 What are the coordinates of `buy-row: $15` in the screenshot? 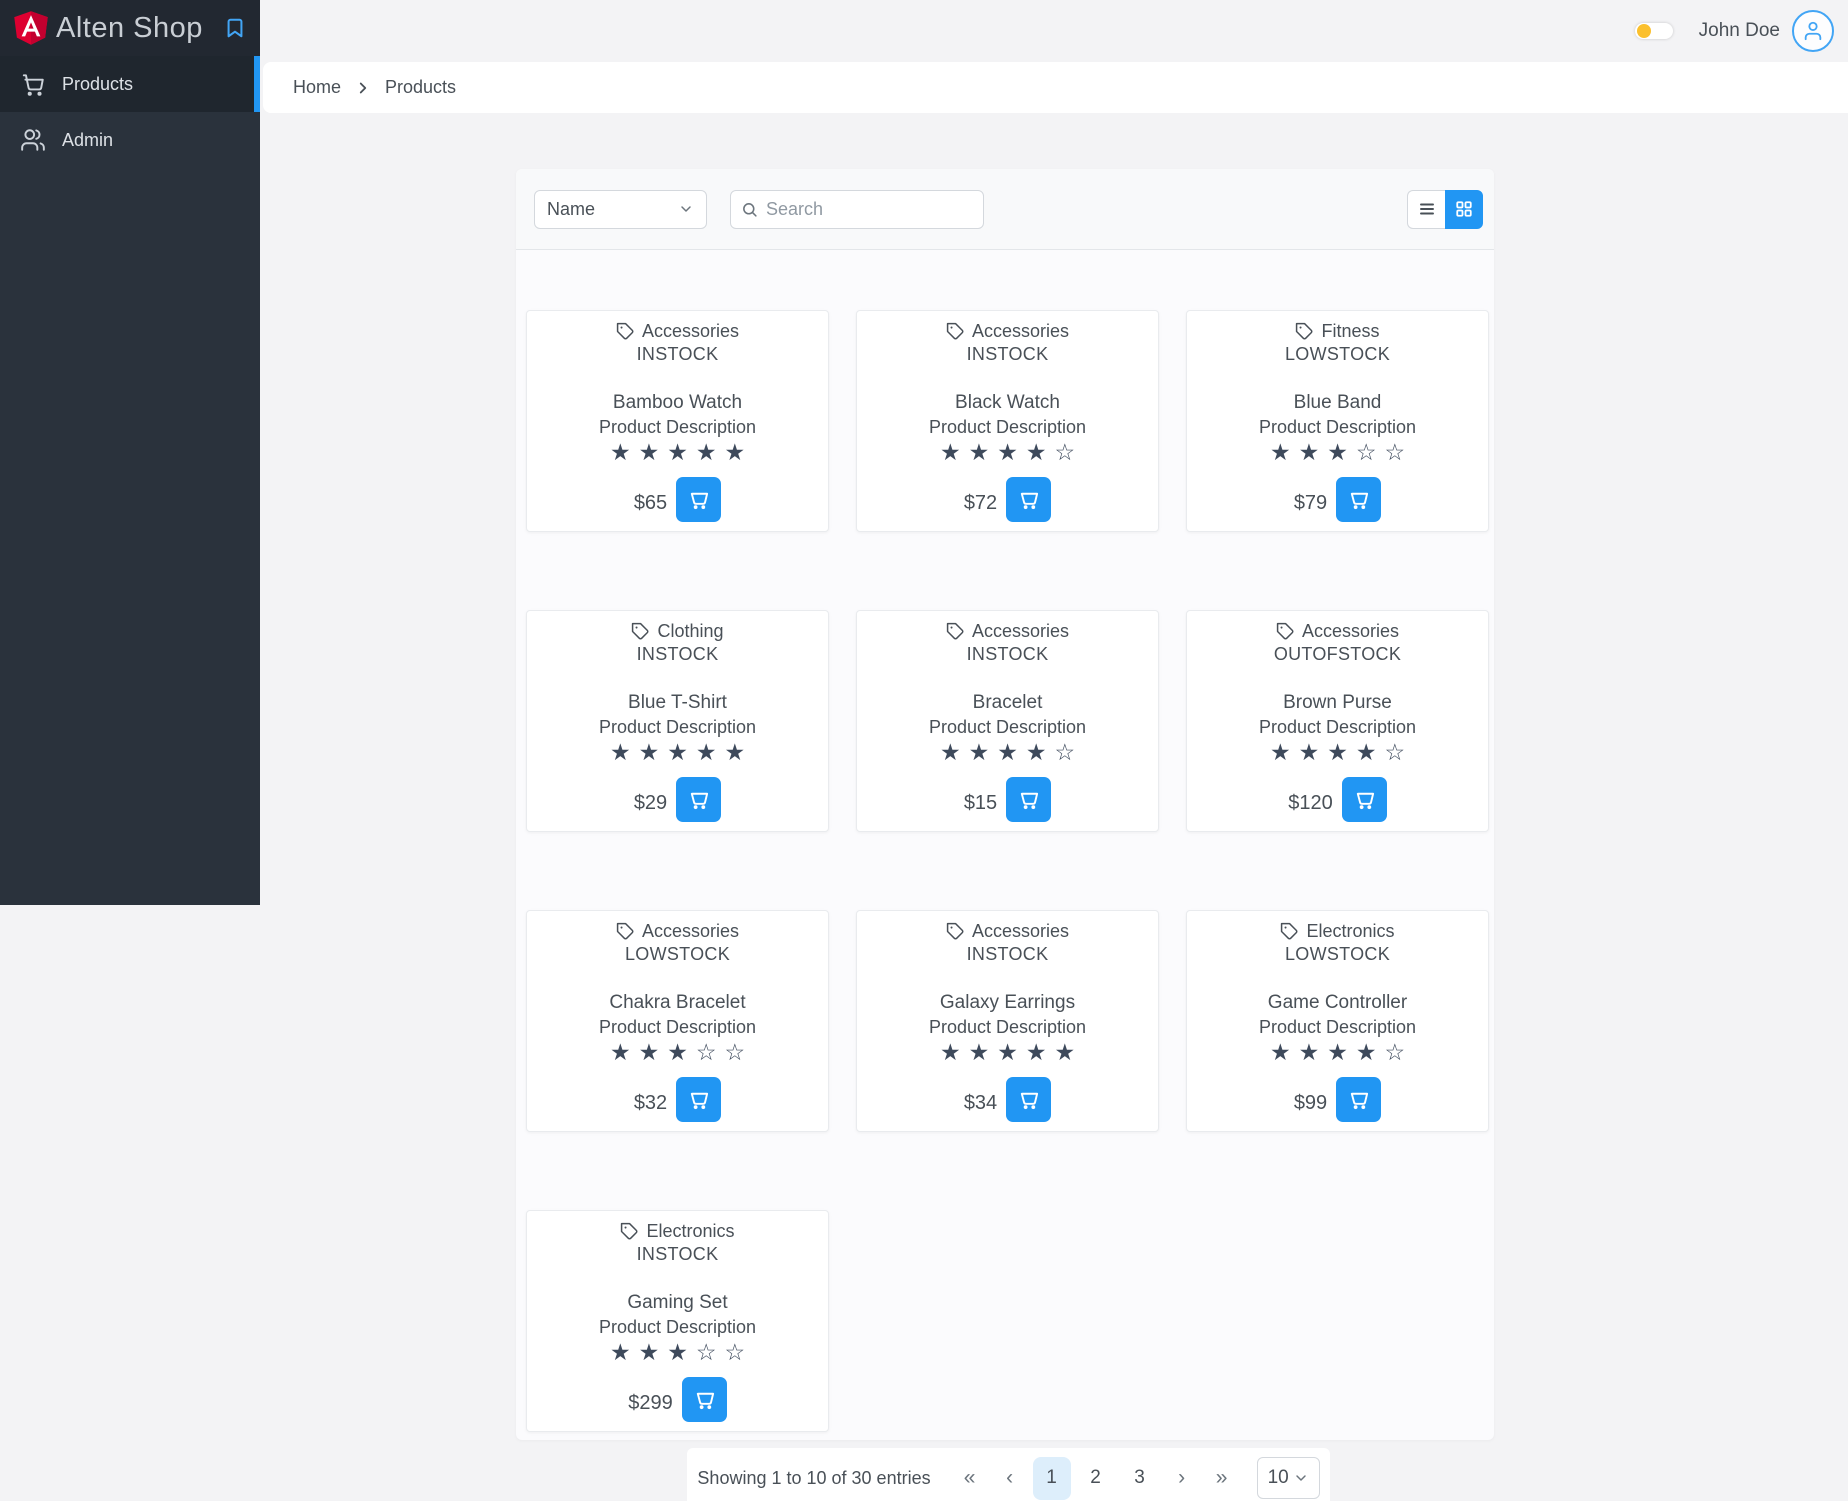 It's located at (1008, 799).